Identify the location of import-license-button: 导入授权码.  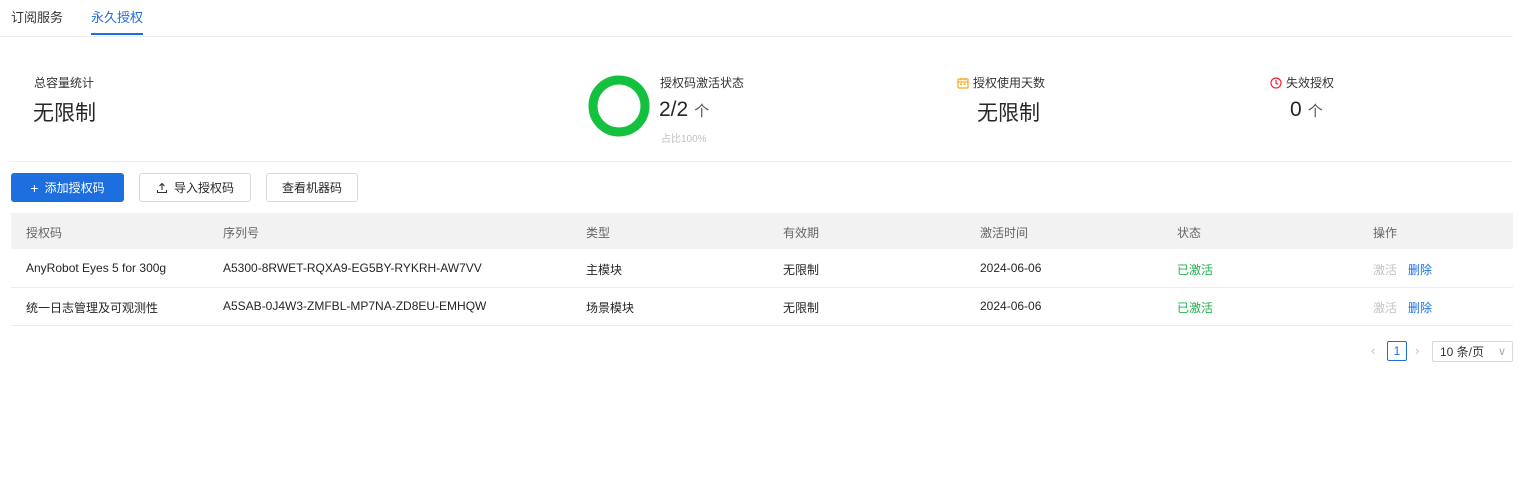
(195, 187).